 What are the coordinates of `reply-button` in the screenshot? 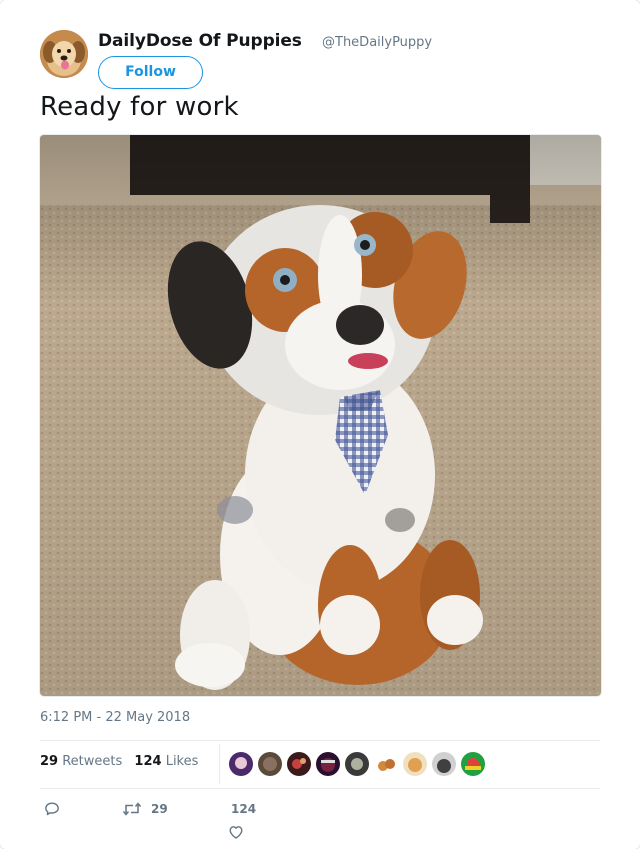 It's located at (52, 809).